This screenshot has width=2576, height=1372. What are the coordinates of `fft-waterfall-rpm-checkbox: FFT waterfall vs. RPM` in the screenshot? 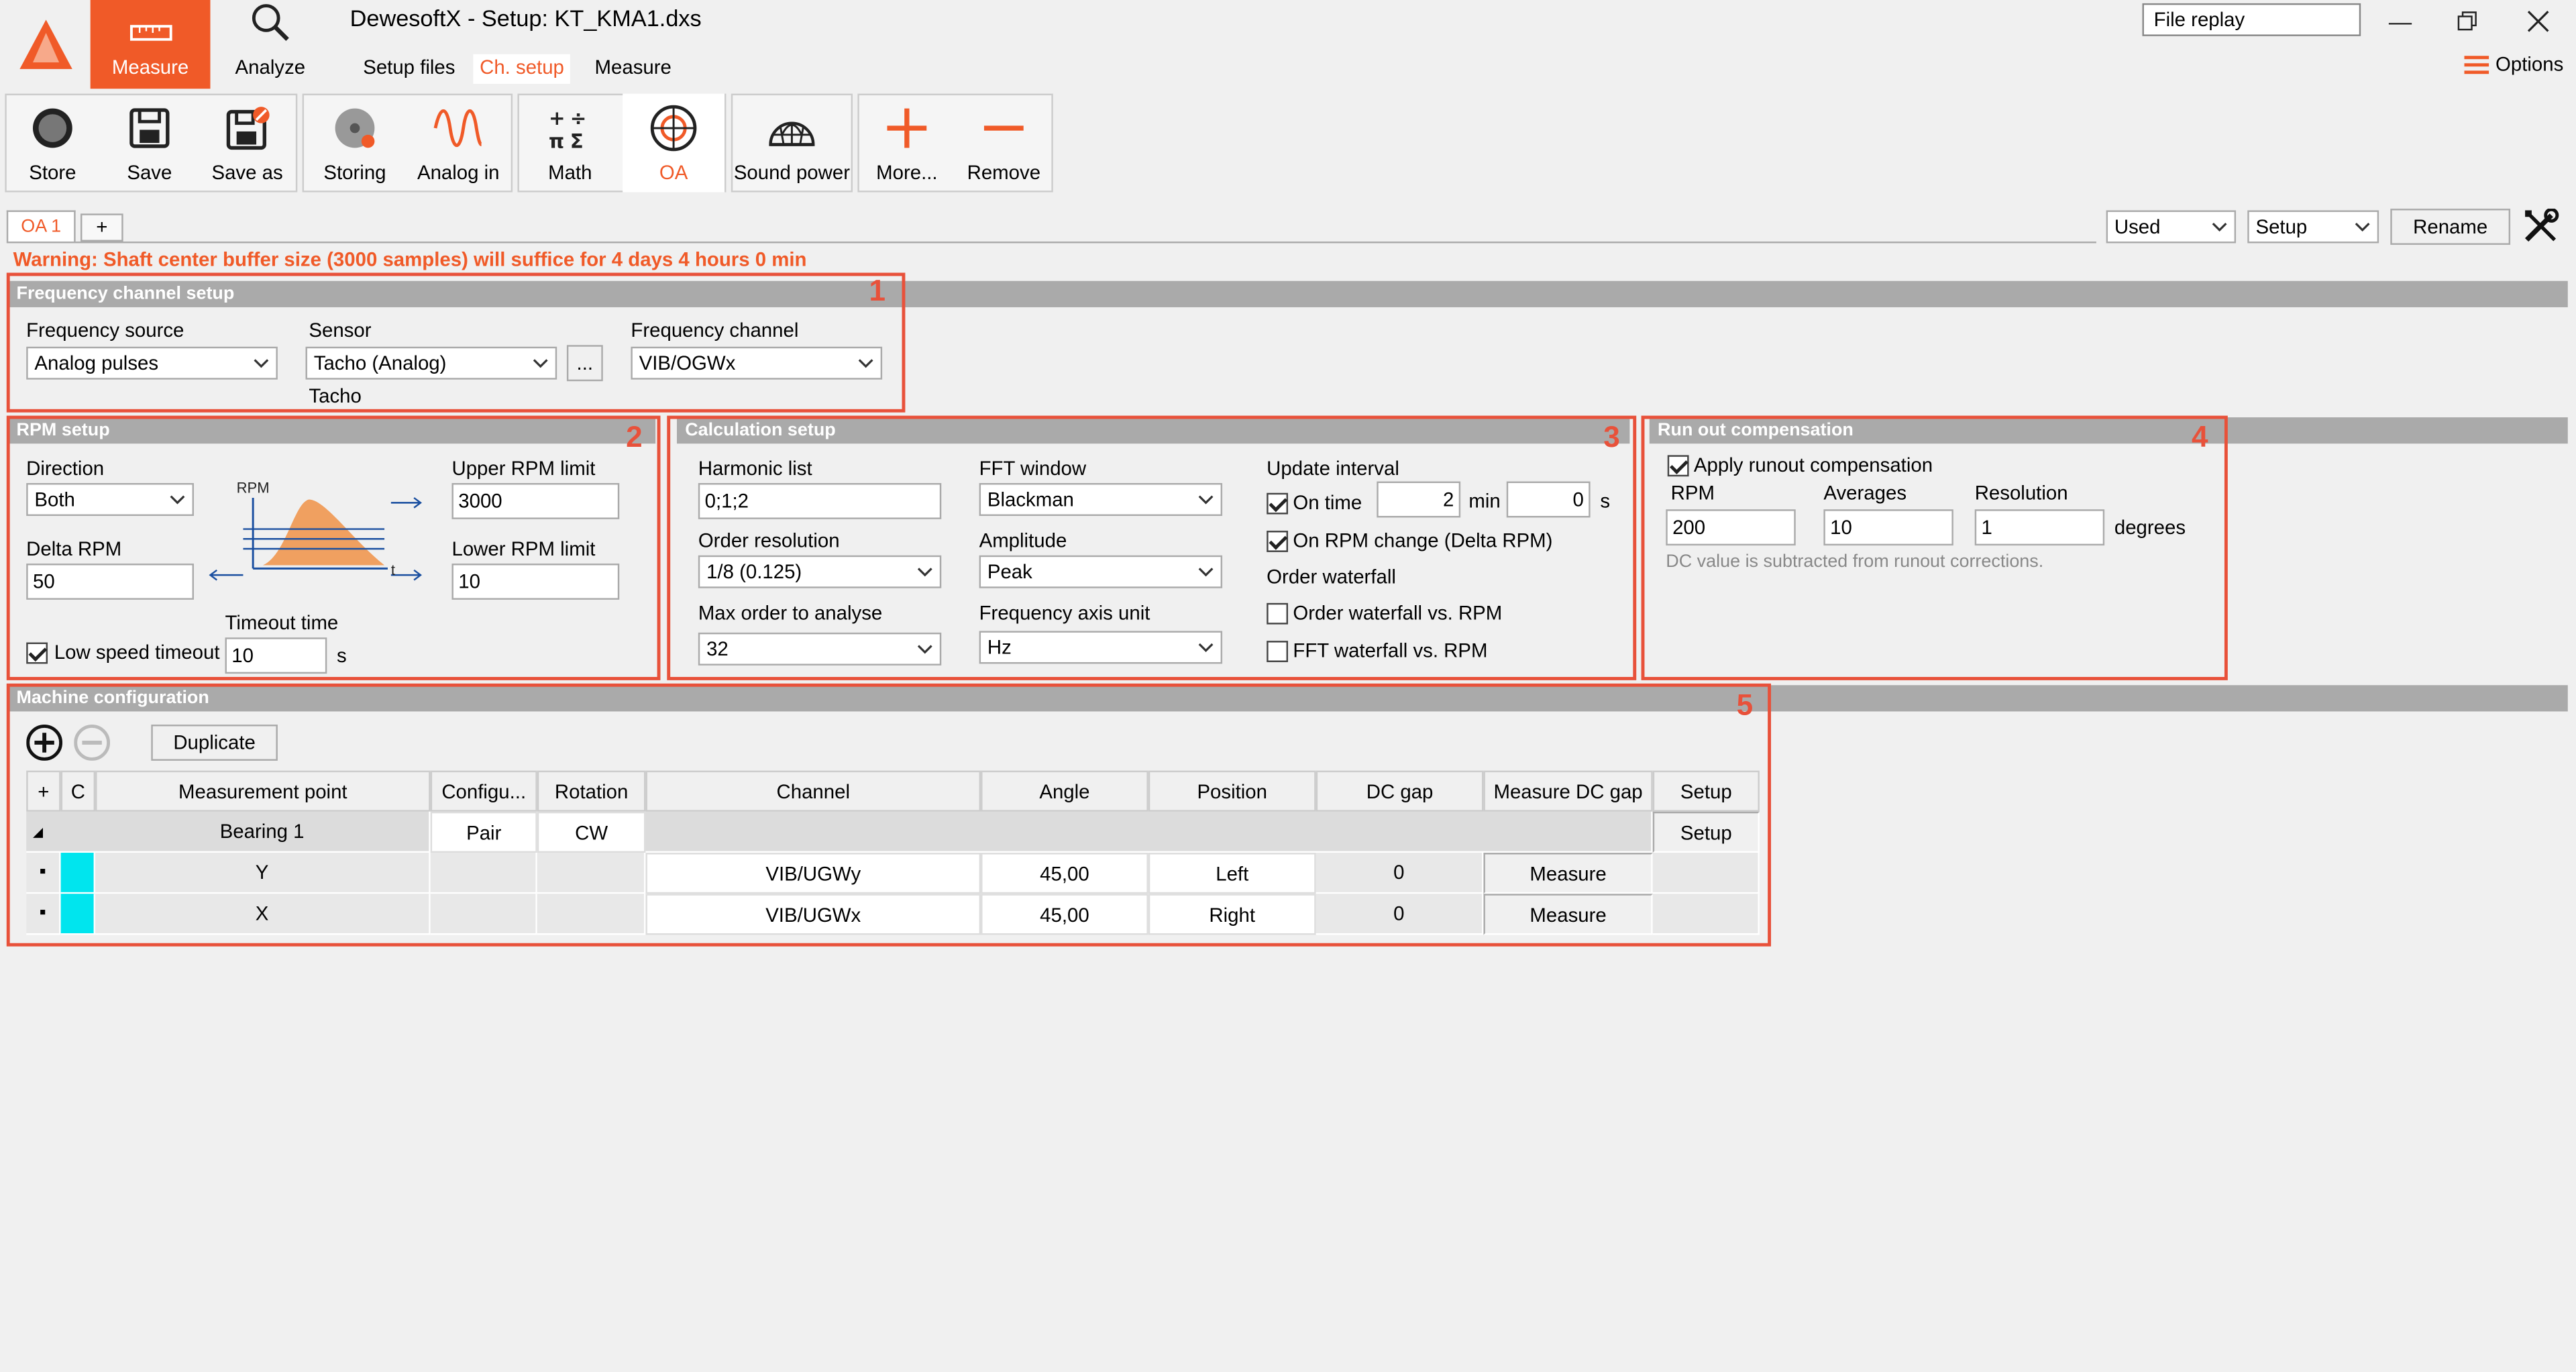 It's located at (1377, 650).